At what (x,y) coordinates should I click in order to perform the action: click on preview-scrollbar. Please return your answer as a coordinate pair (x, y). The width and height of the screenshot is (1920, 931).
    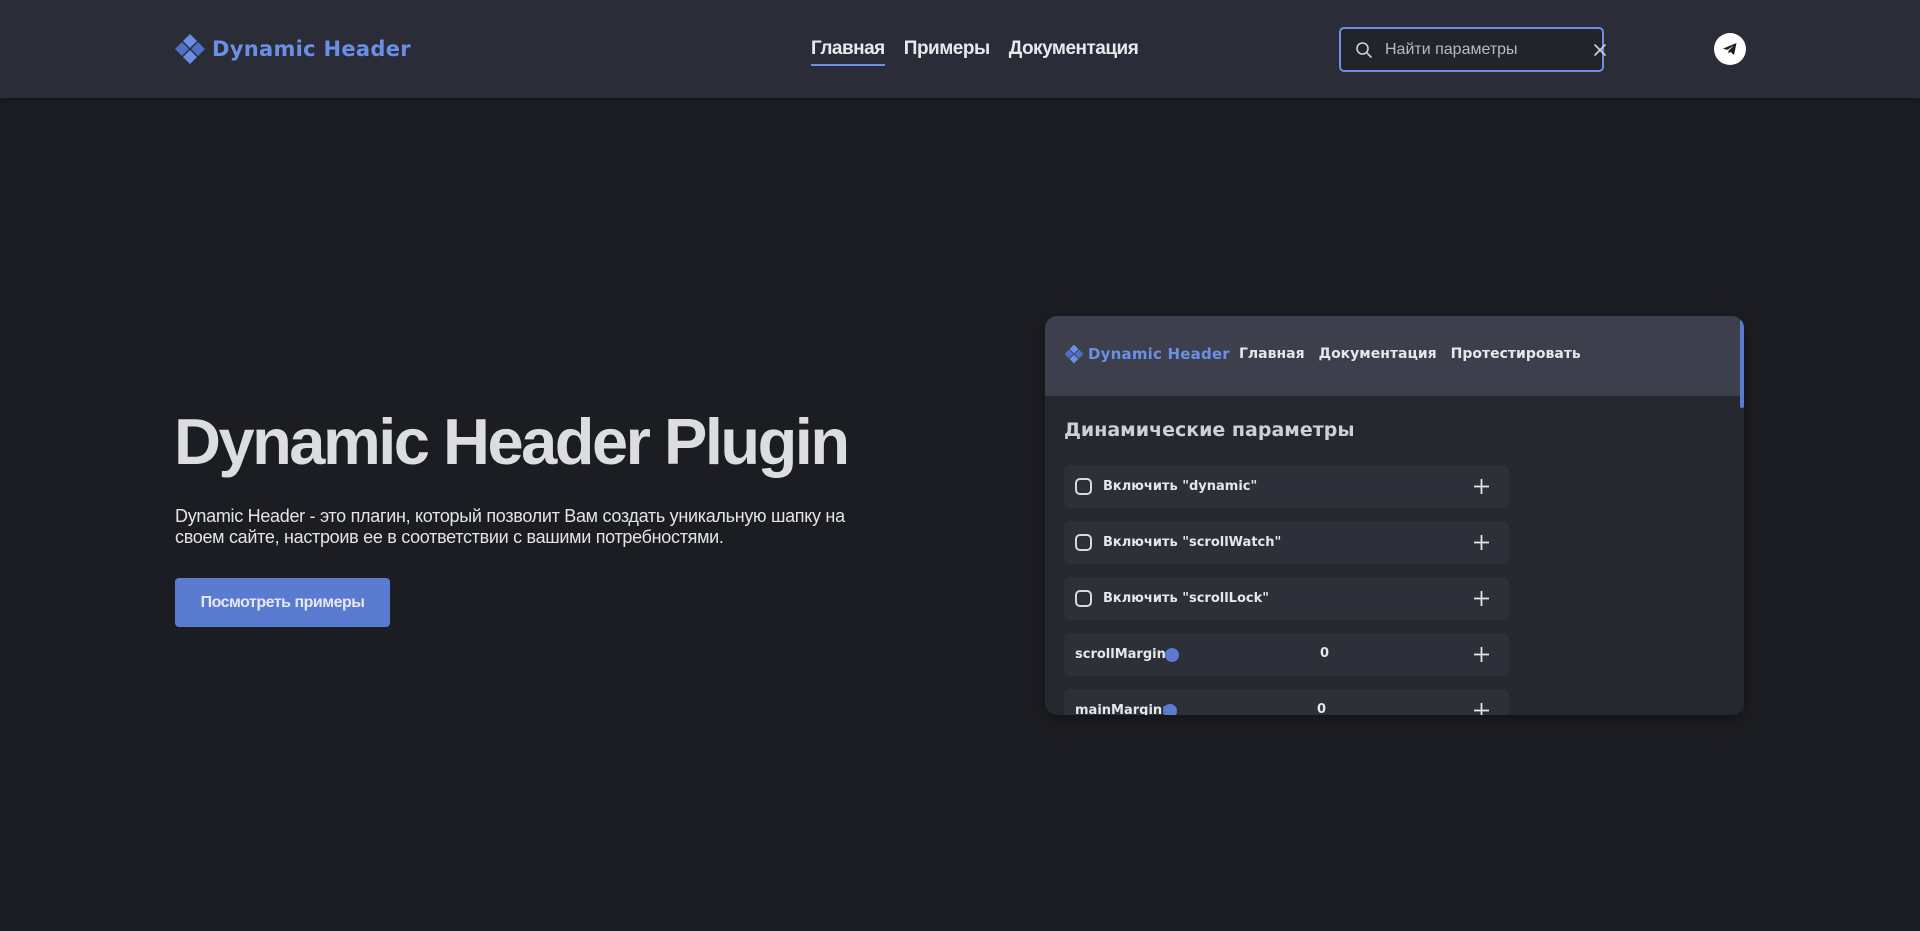
    Looking at the image, I should click on (1742, 364).